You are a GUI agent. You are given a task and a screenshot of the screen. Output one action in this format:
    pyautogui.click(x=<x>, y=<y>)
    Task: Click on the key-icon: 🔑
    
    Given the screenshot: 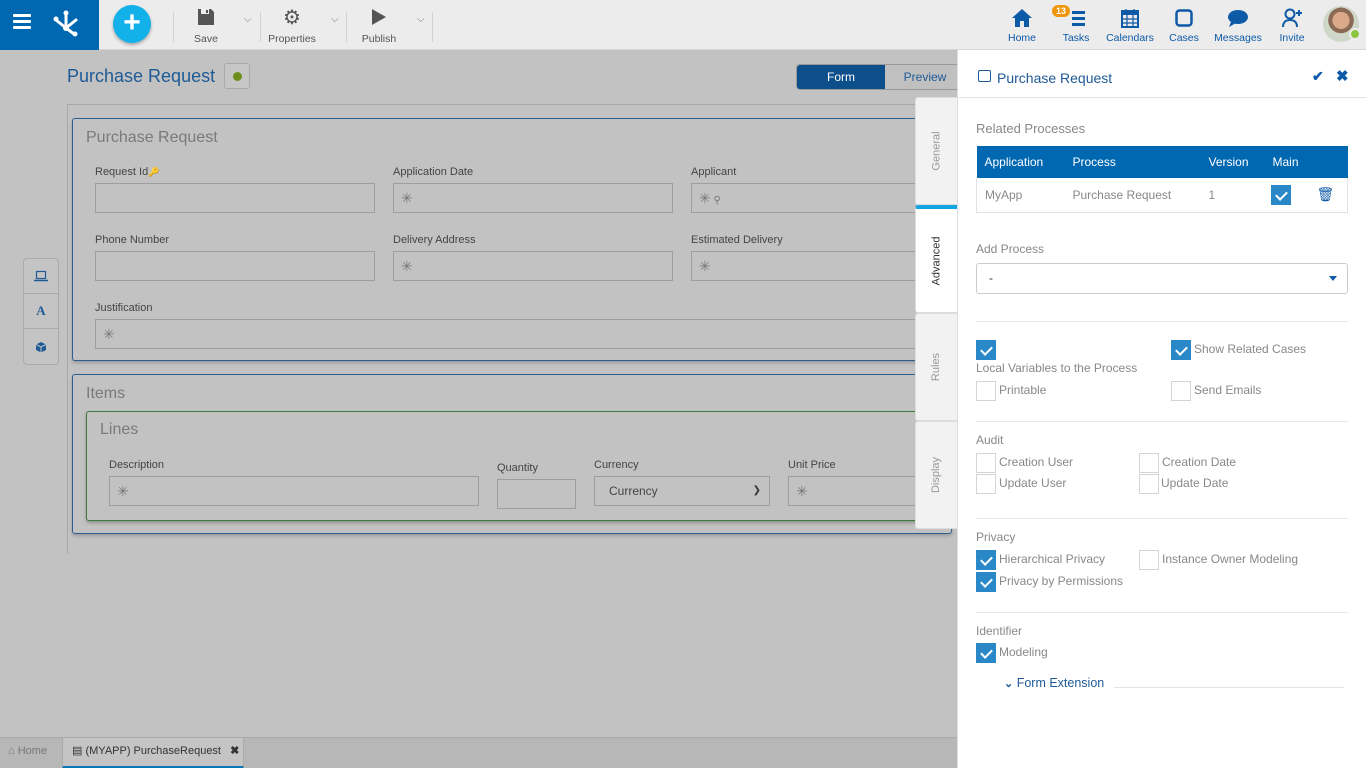 What is the action you would take?
    pyautogui.click(x=154, y=172)
    